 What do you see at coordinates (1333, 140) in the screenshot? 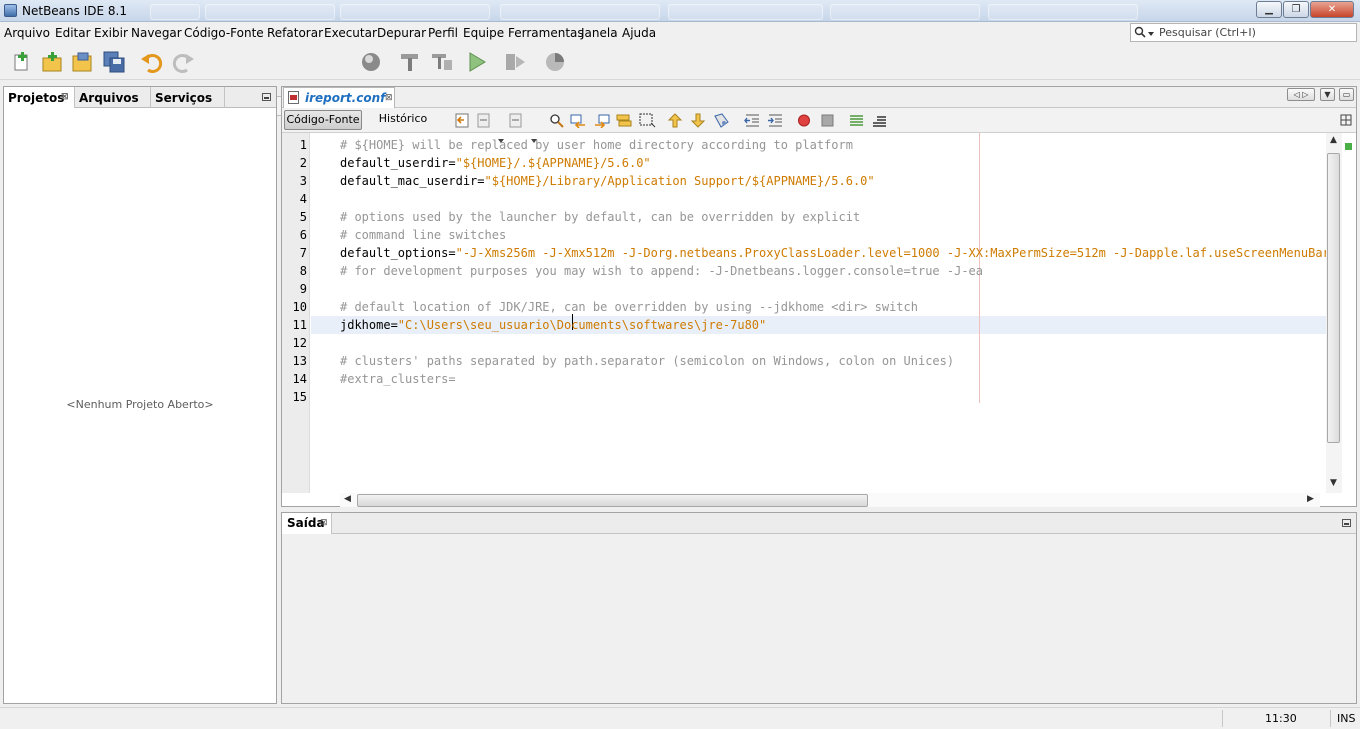
I see `scroll-up-icon: ▲` at bounding box center [1333, 140].